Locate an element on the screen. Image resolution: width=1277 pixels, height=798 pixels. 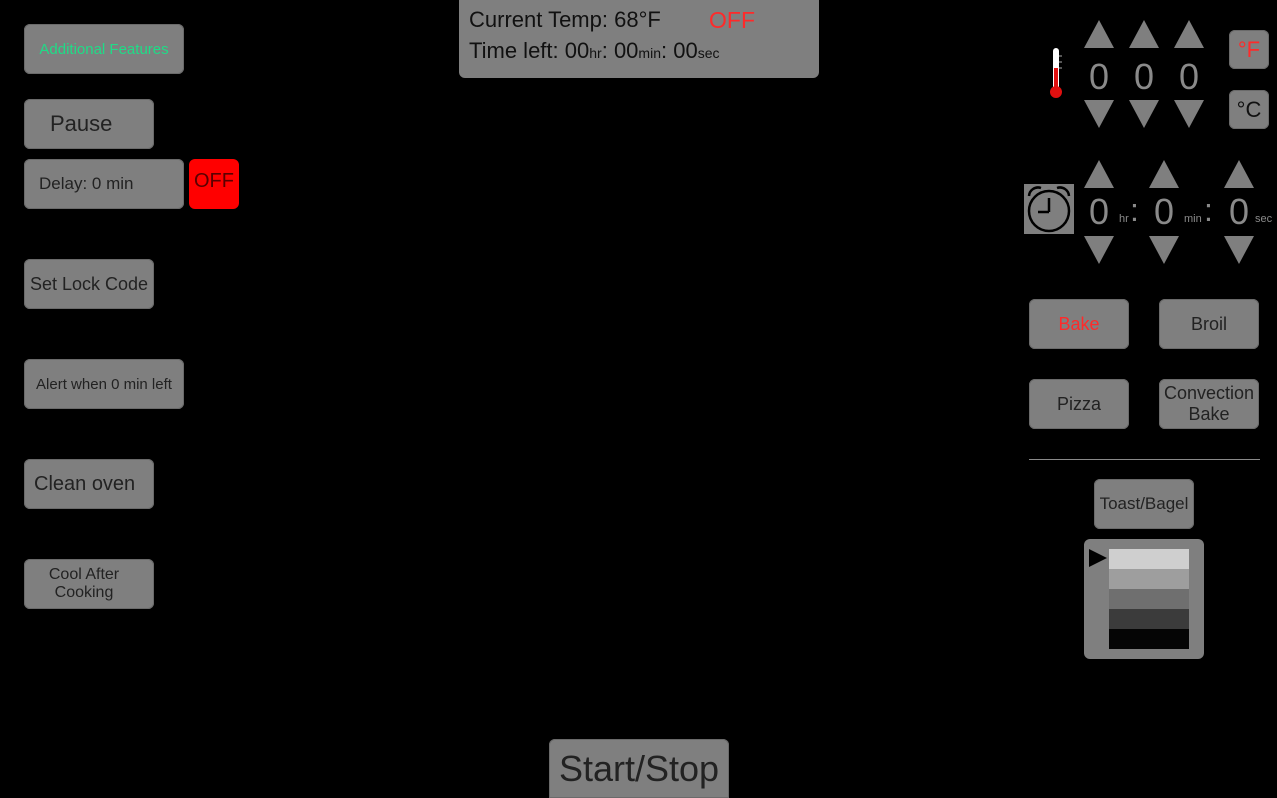
celsius-label: °C is located at coordinates (1249, 109).